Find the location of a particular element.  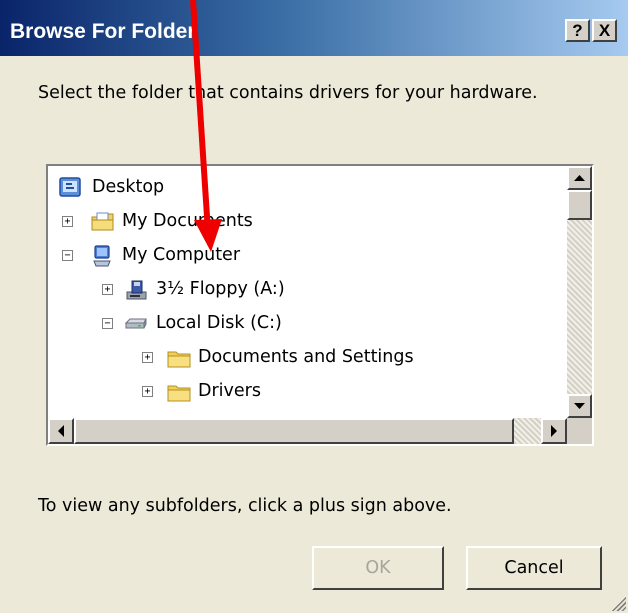

window-title: Browse For Folder is located at coordinates (103, 31).